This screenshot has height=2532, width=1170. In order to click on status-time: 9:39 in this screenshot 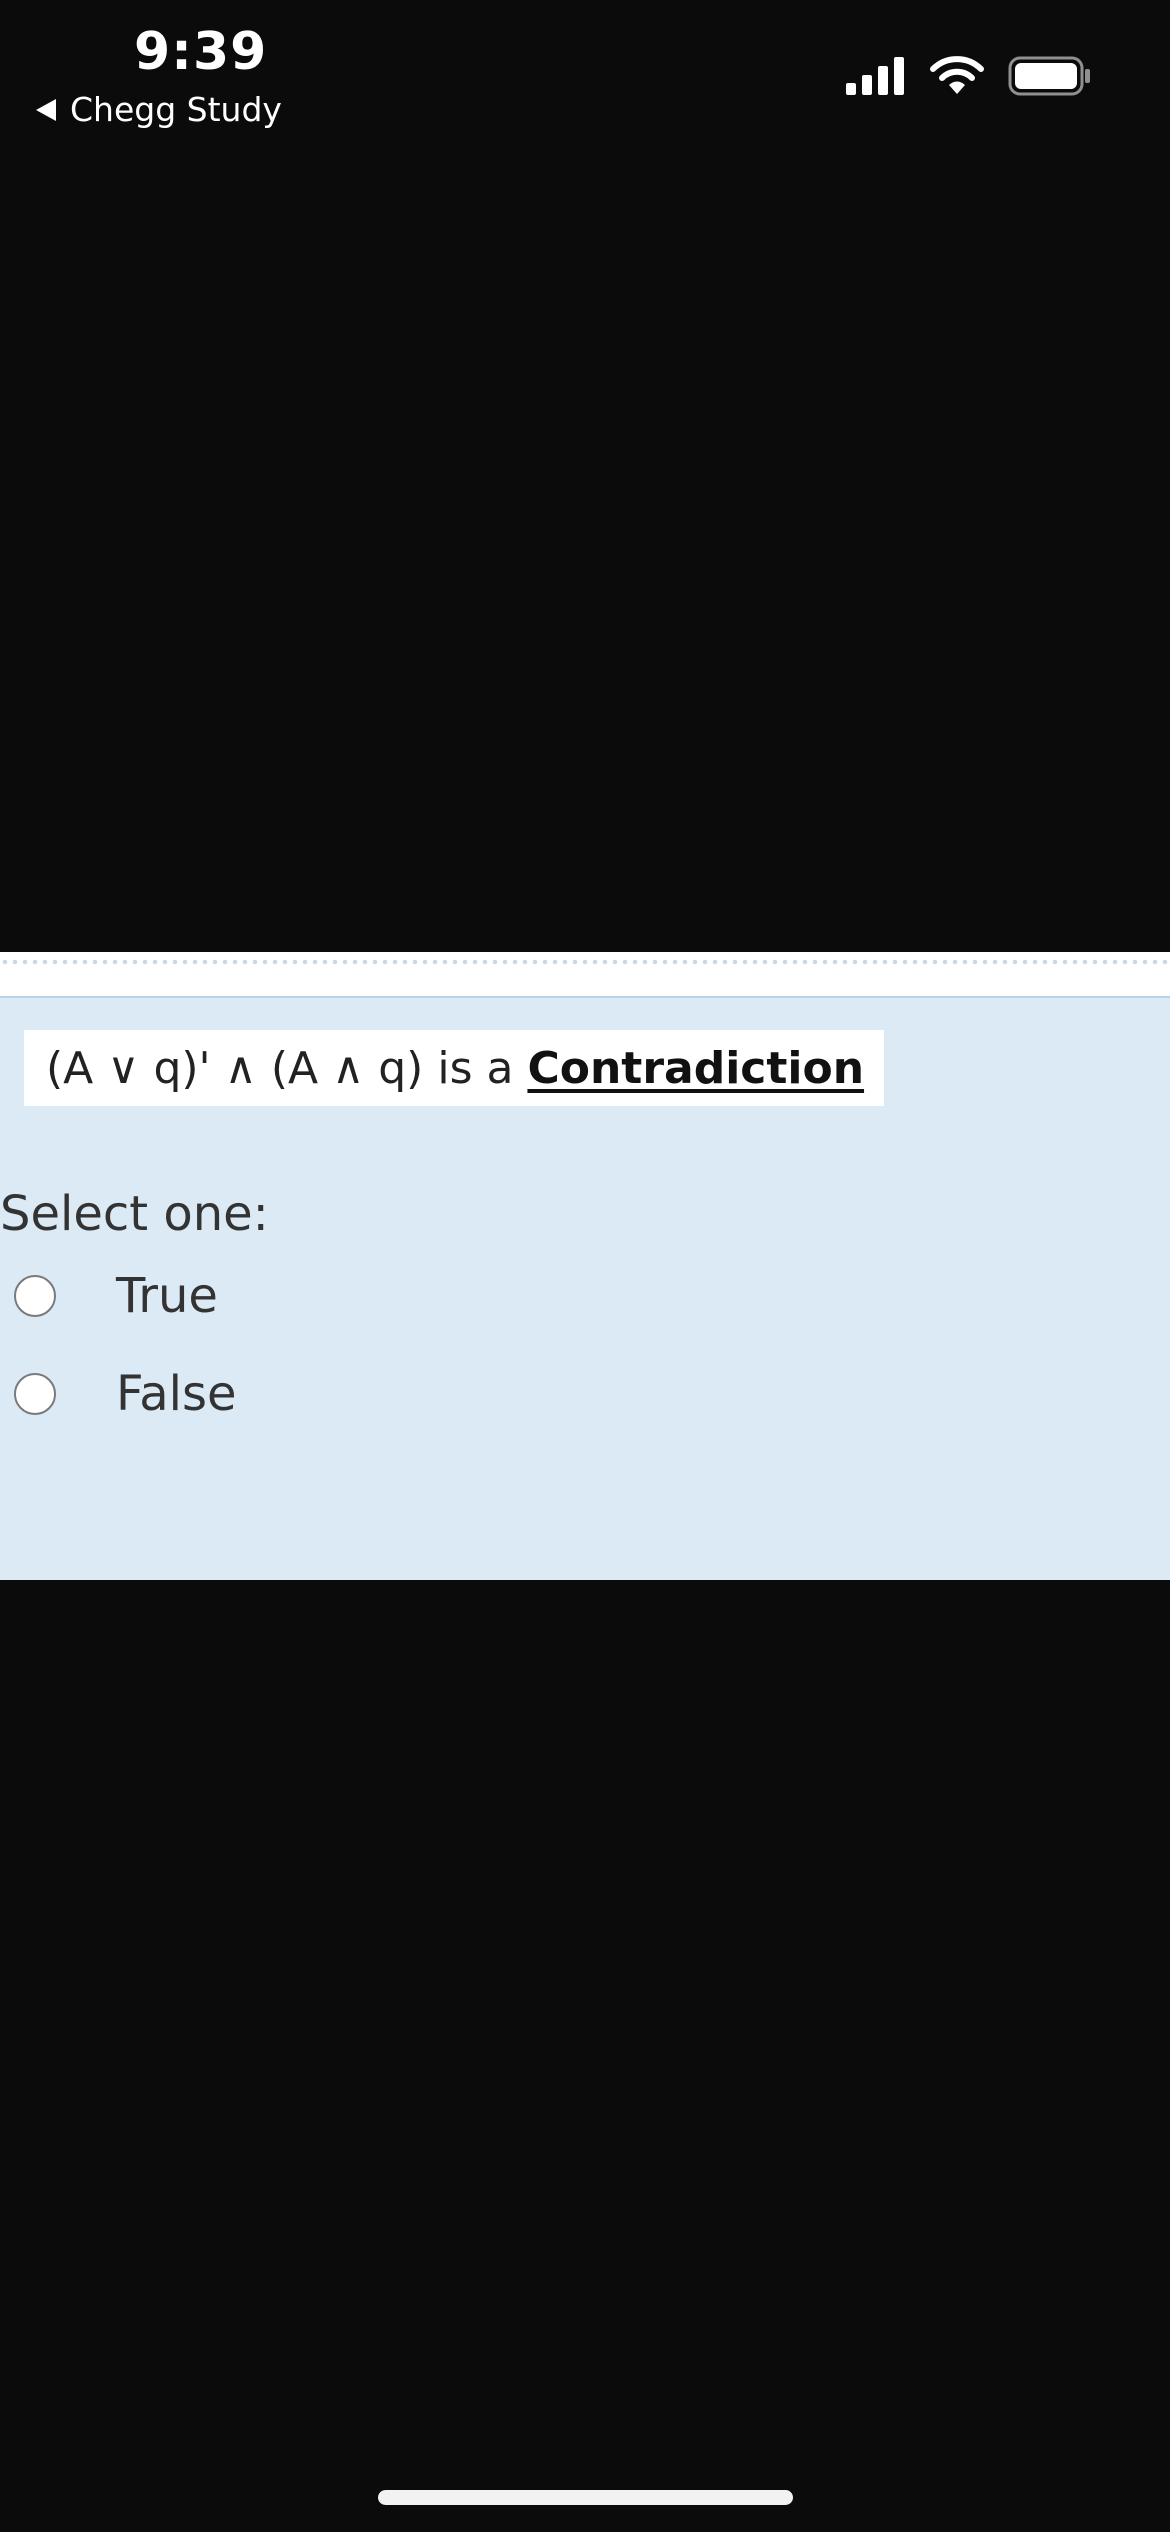, I will do `click(201, 52)`.